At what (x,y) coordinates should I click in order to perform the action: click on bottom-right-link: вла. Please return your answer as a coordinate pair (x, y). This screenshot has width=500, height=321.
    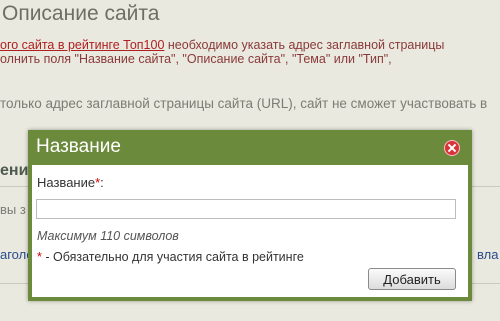
    Looking at the image, I should click on (487, 254).